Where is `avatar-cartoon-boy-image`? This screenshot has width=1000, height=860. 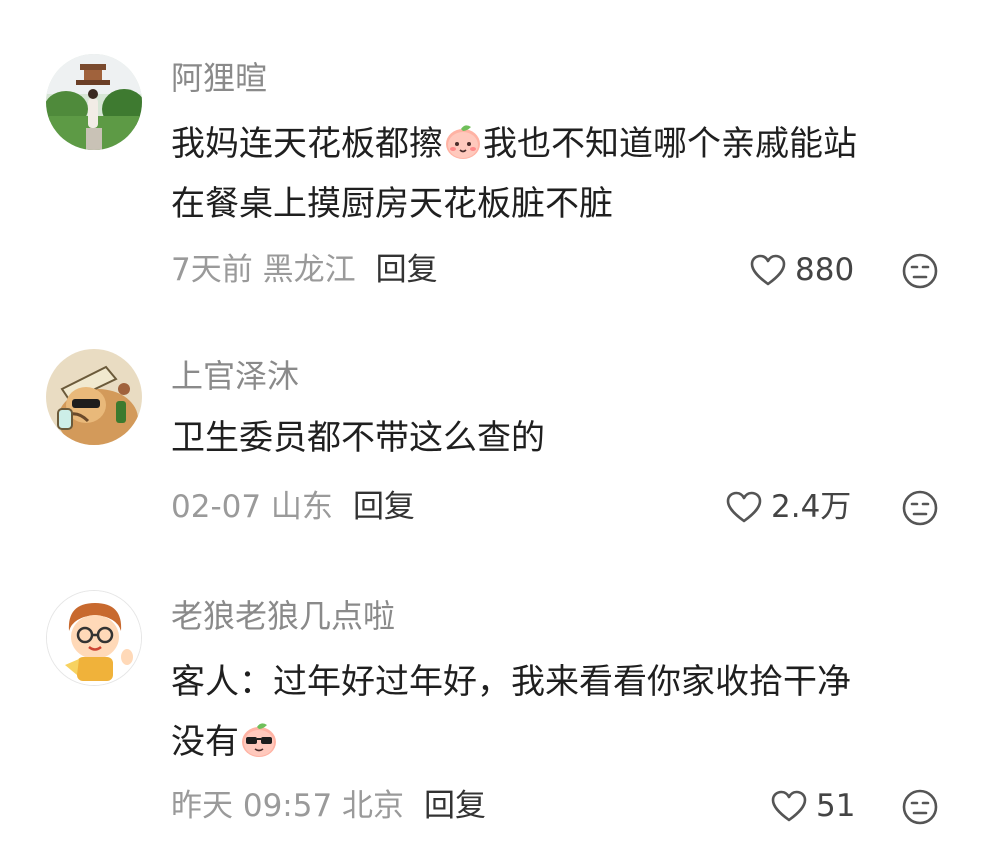 avatar-cartoon-boy-image is located at coordinates (94, 638).